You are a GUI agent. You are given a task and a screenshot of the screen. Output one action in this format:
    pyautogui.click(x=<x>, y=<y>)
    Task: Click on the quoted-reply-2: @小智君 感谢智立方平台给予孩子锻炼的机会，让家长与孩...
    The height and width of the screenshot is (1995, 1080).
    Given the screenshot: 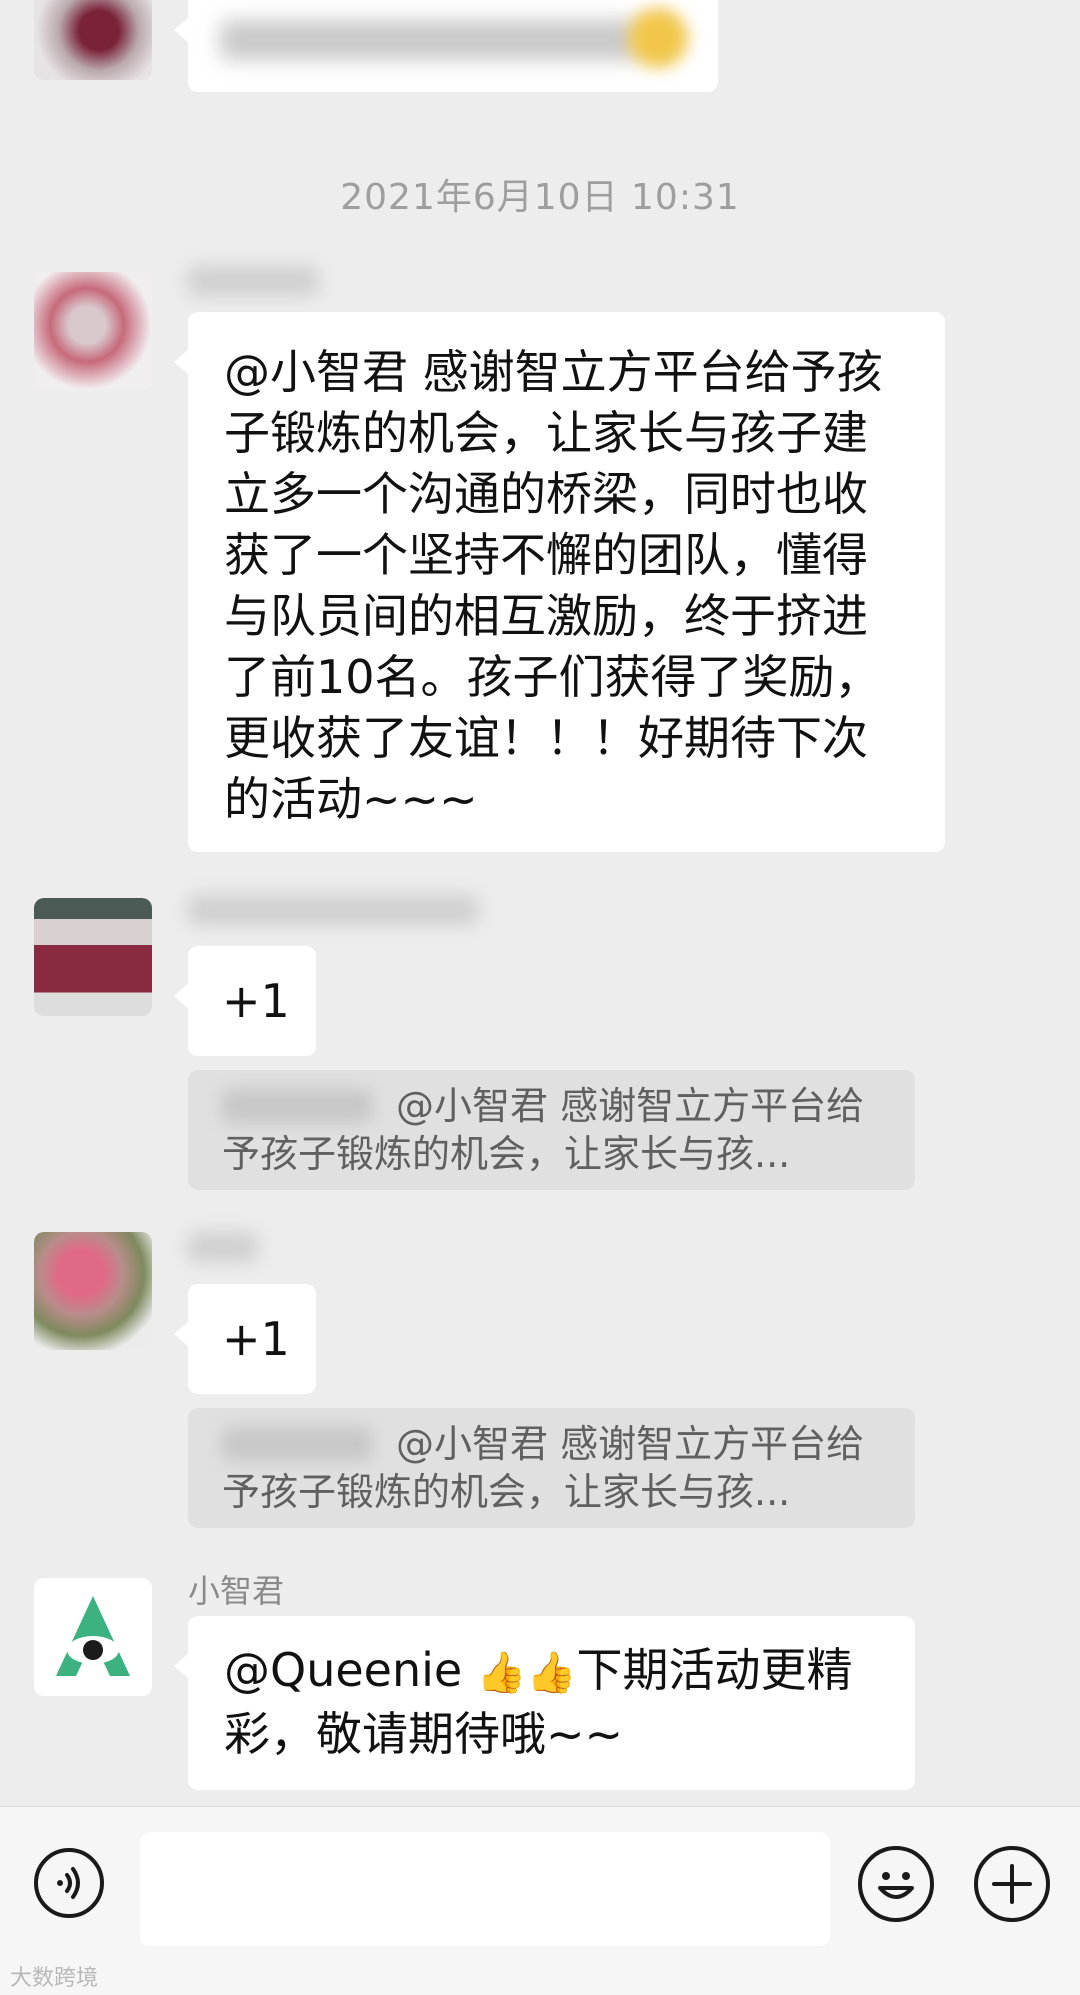 What is the action you would take?
    pyautogui.click(x=551, y=1130)
    